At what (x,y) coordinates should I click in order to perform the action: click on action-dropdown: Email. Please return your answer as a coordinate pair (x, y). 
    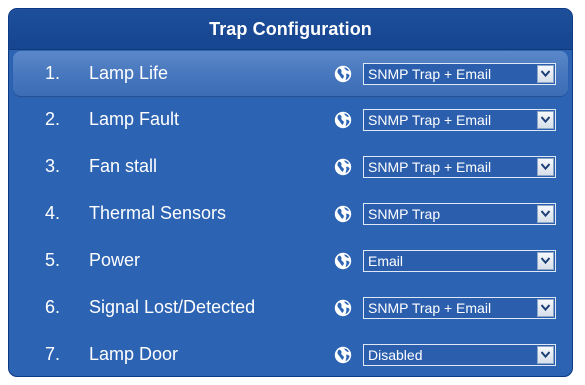
    Looking at the image, I should click on (459, 260).